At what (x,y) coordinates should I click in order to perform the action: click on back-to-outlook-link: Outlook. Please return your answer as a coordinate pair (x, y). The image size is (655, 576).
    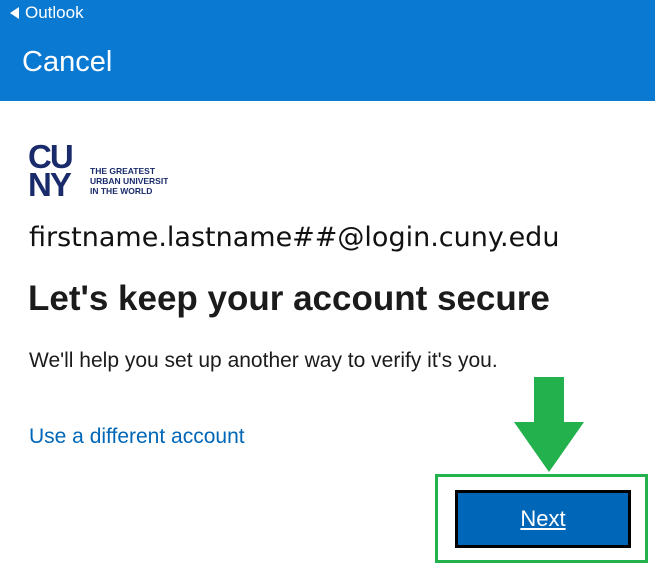
    Looking at the image, I should click on (47, 13).